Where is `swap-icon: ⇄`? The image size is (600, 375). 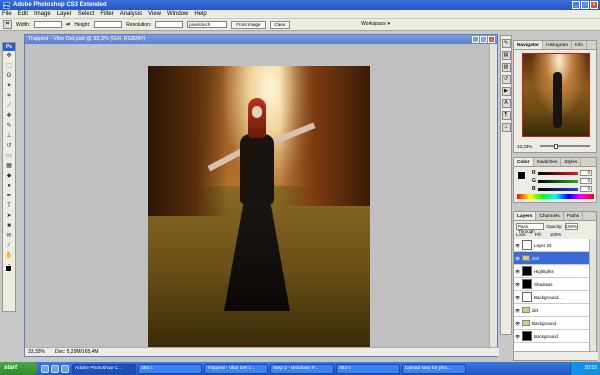 swap-icon: ⇄ is located at coordinates (68, 25).